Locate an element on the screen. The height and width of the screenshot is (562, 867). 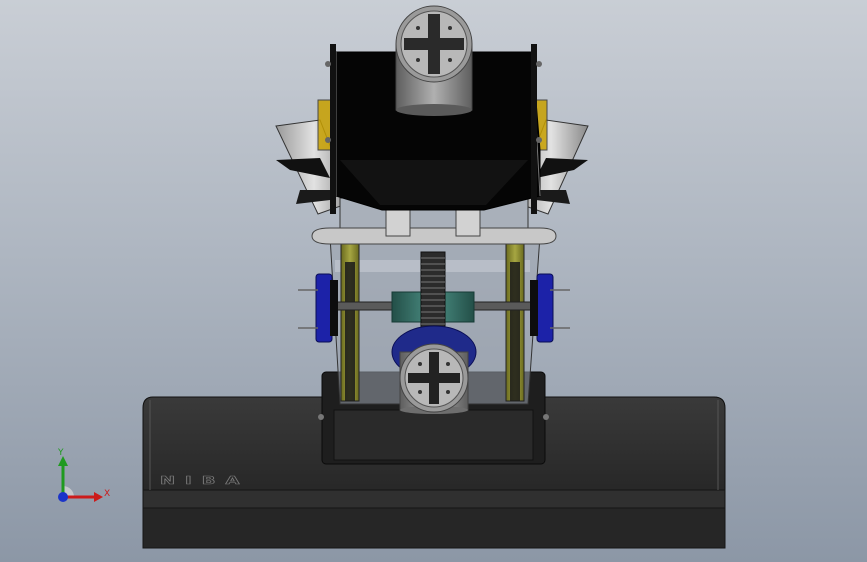
left-motor is located at coordinates (318, 308).